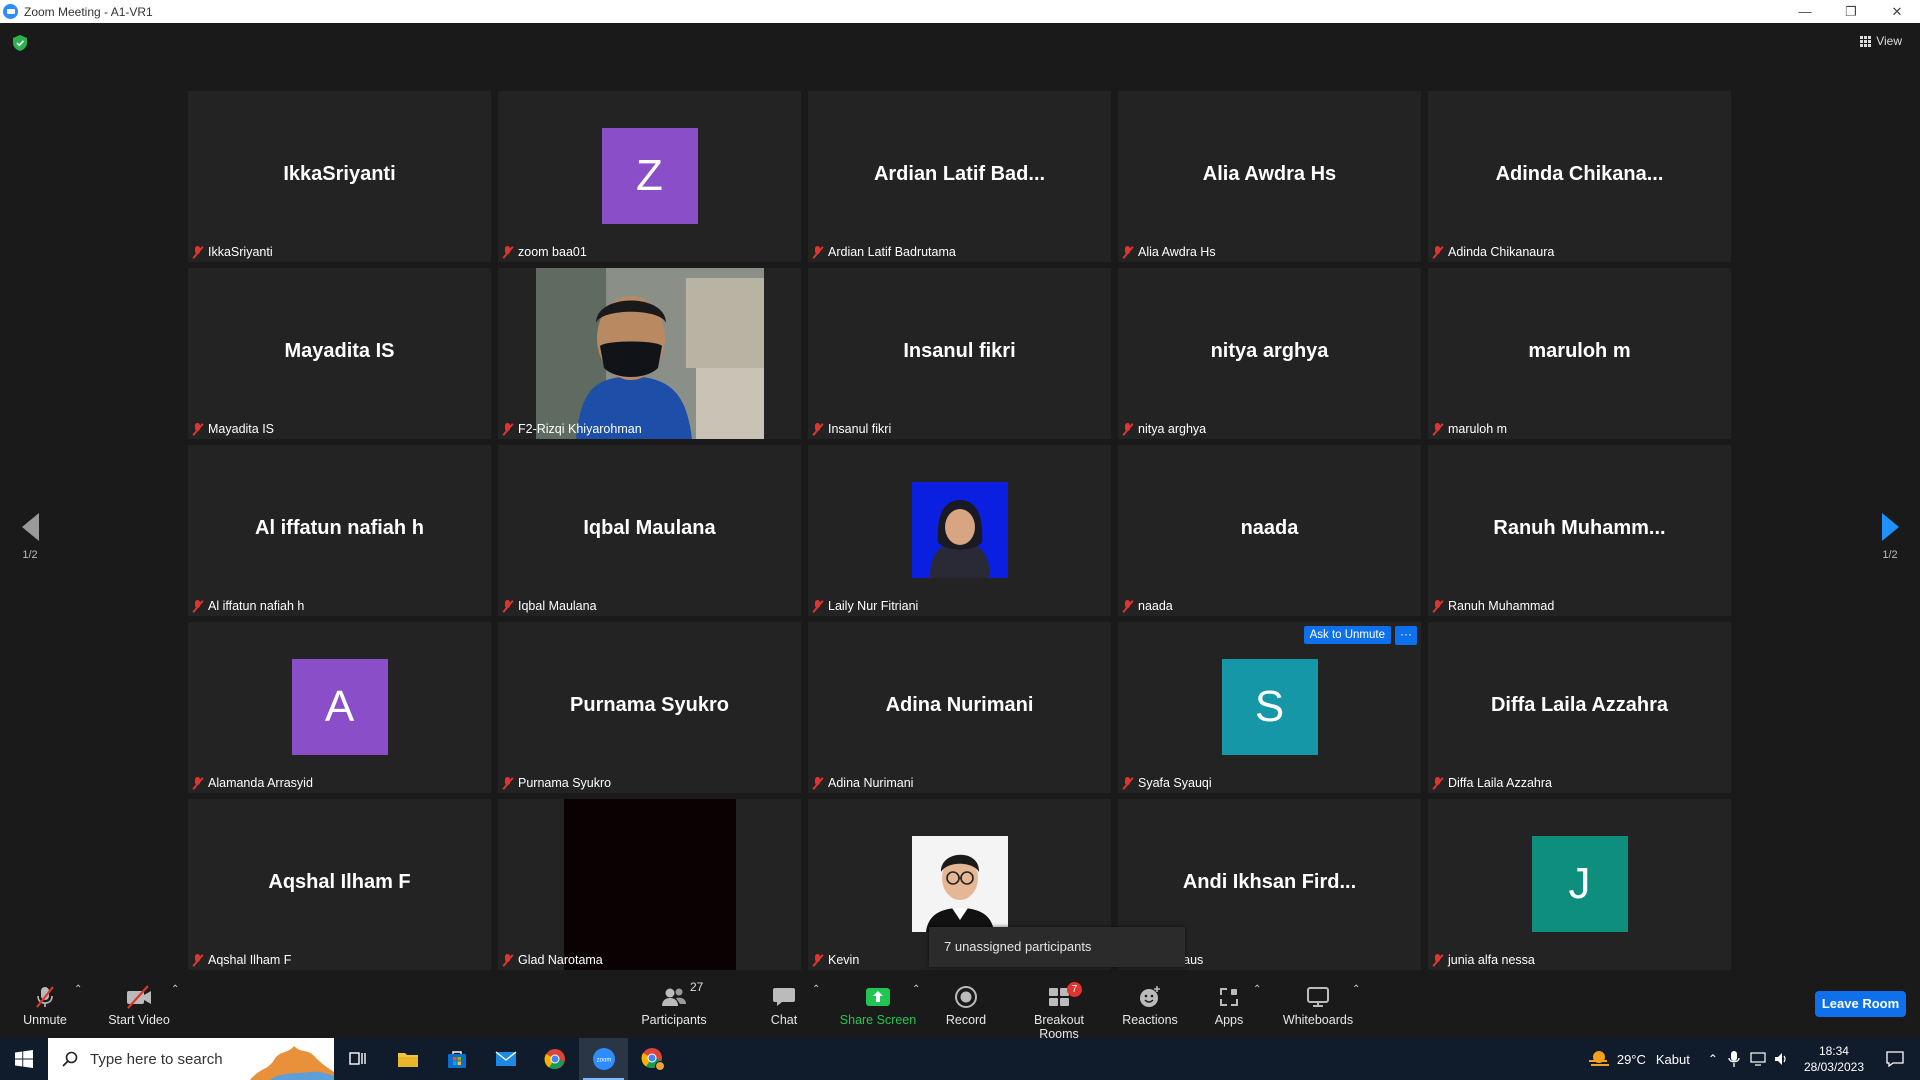  I want to click on microsoft-store-button, so click(456, 1059).